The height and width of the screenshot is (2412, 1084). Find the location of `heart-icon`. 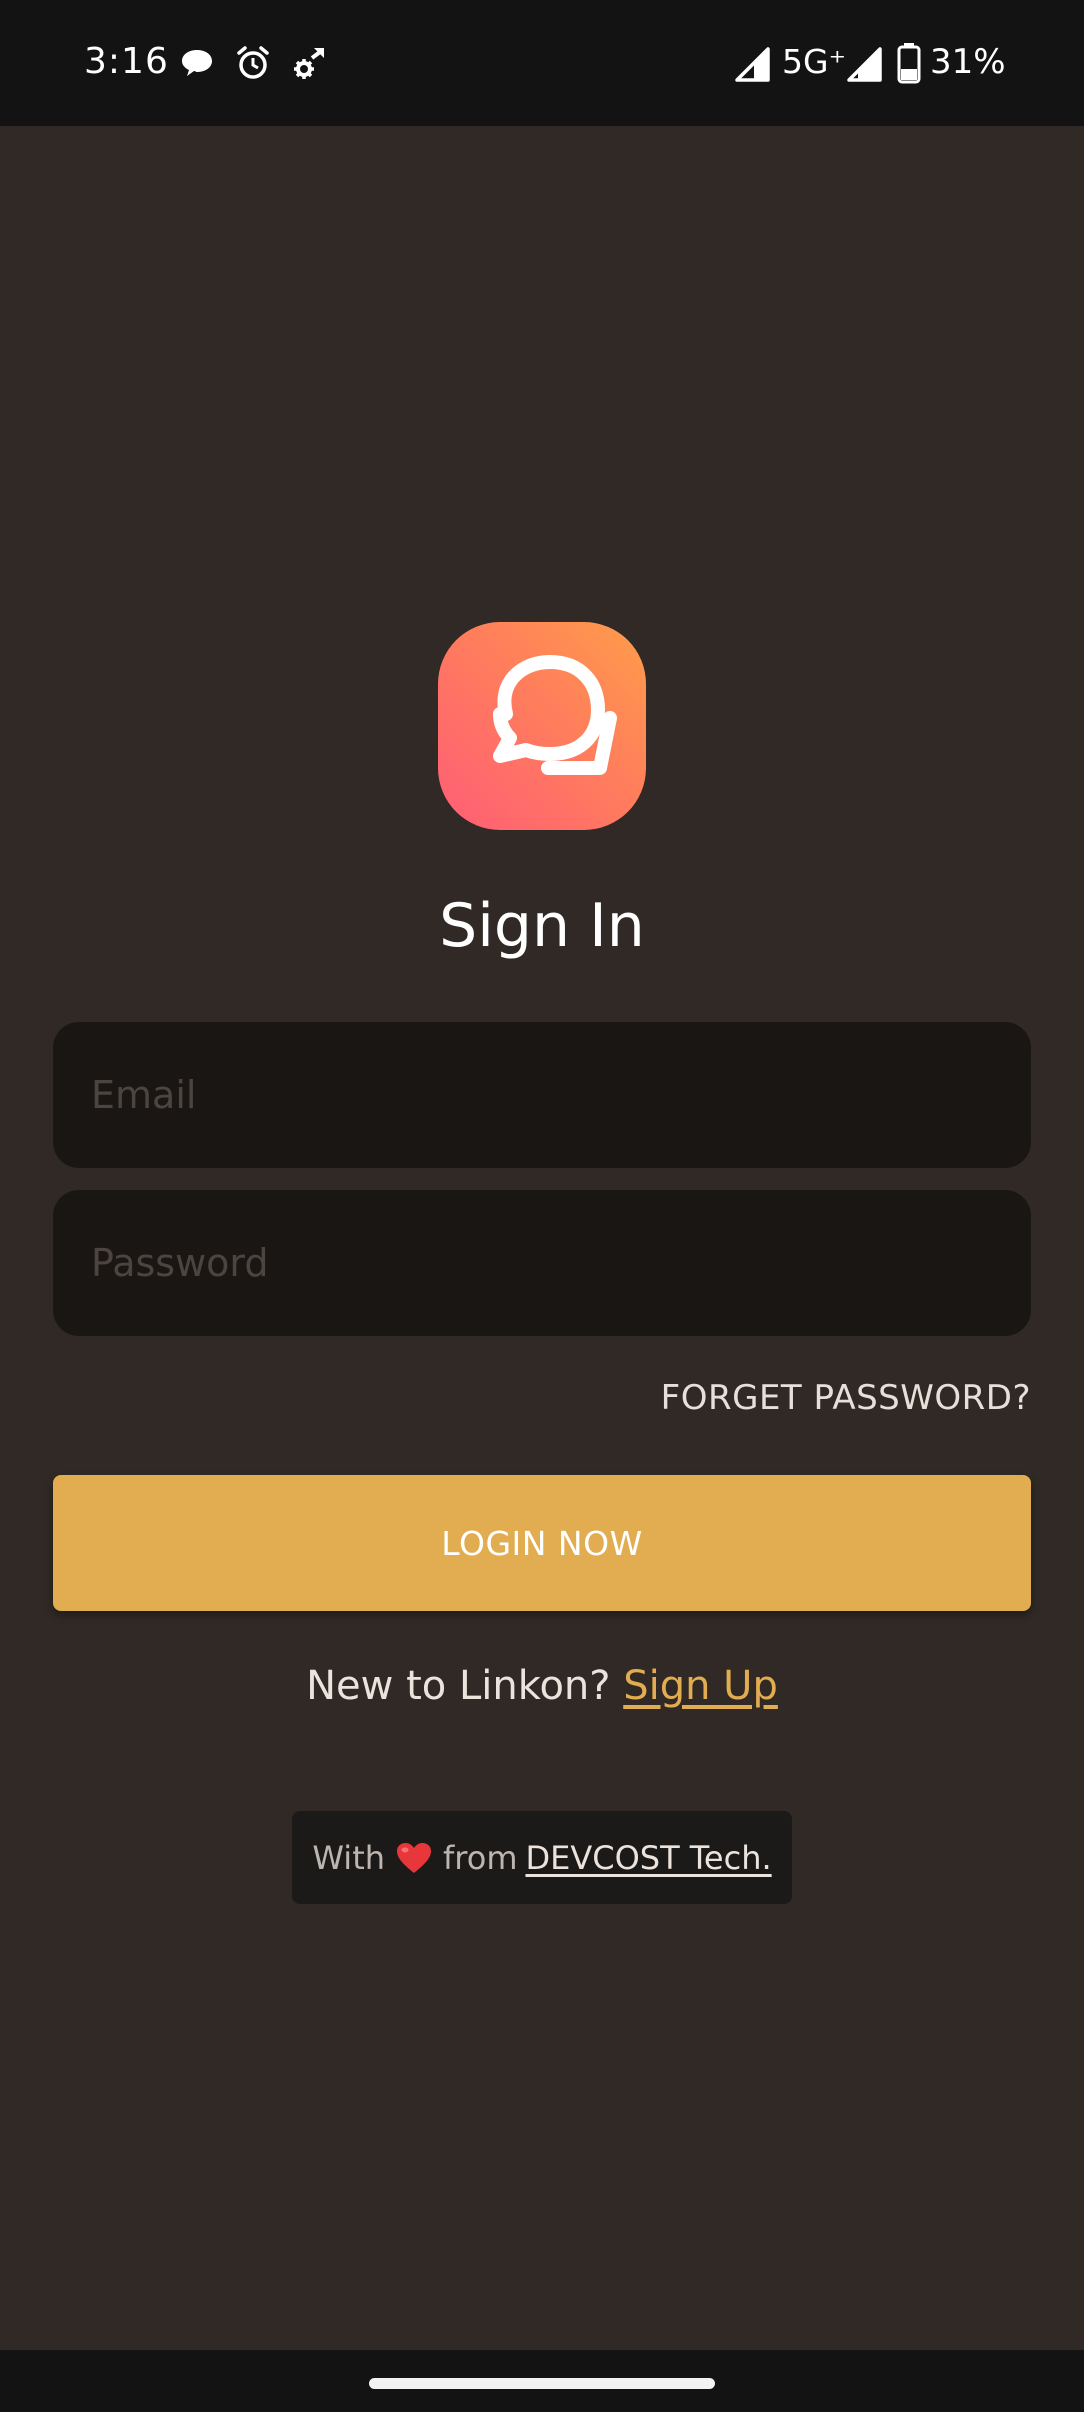

heart-icon is located at coordinates (414, 1857).